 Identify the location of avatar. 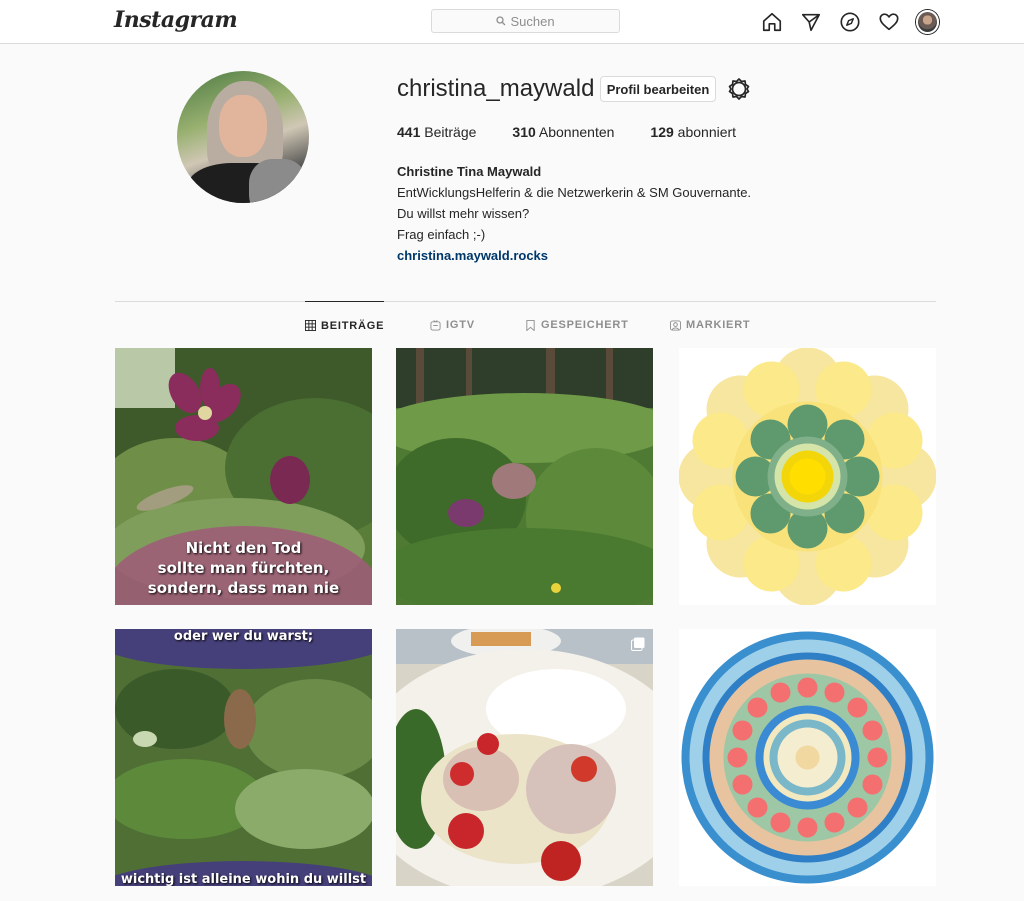
(927, 21).